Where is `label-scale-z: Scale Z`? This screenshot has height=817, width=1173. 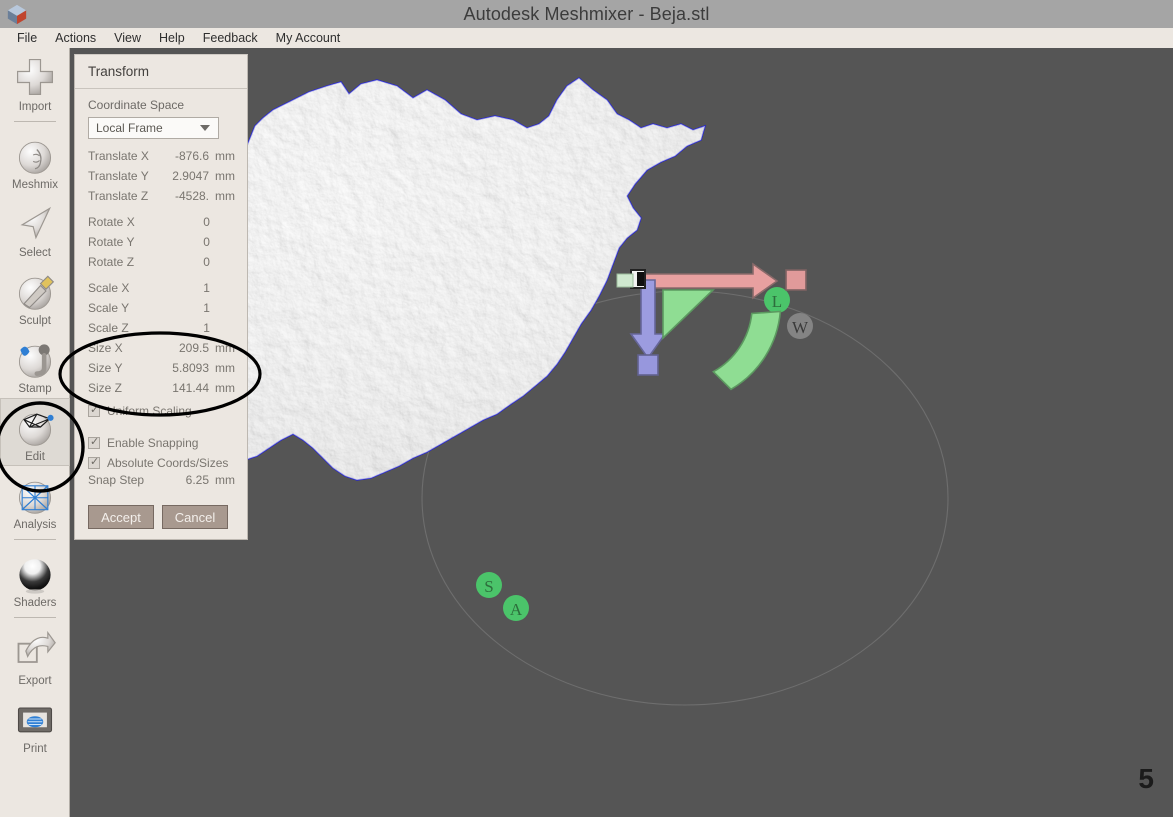
label-scale-z: Scale Z is located at coordinates (108, 328).